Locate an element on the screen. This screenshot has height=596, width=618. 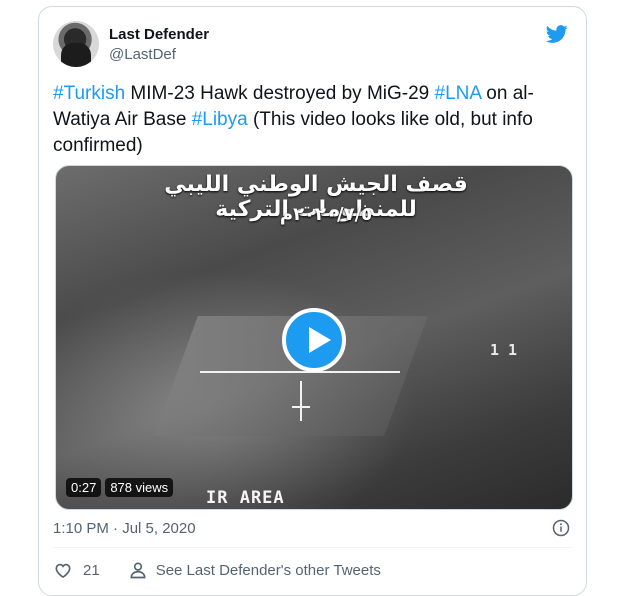
like-count: 21 is located at coordinates (91, 570).